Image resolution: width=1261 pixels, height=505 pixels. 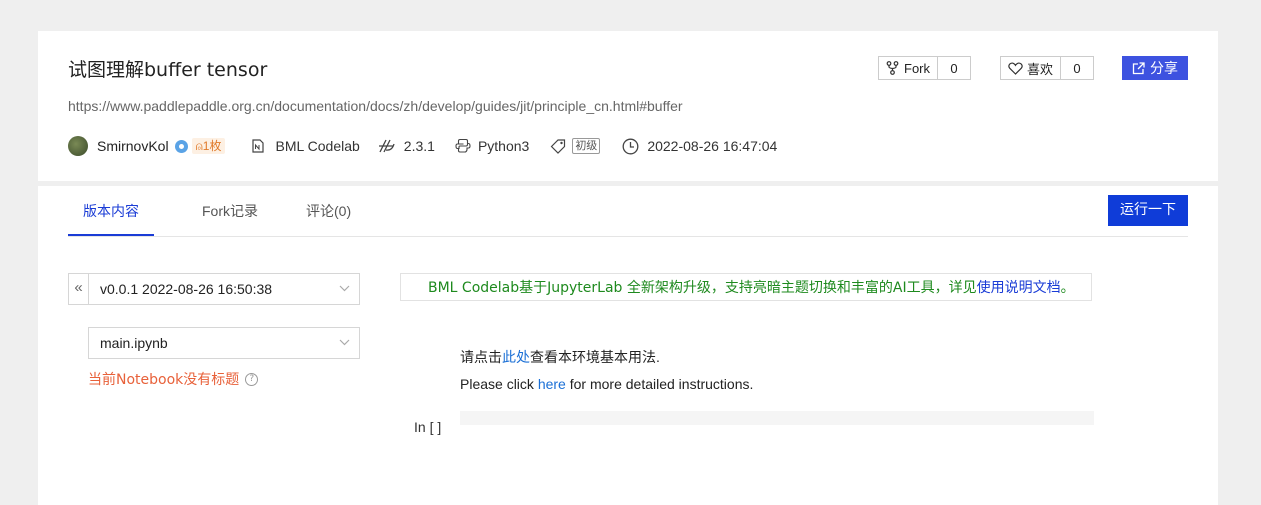 I want to click on question-icon: ?, so click(x=252, y=379).